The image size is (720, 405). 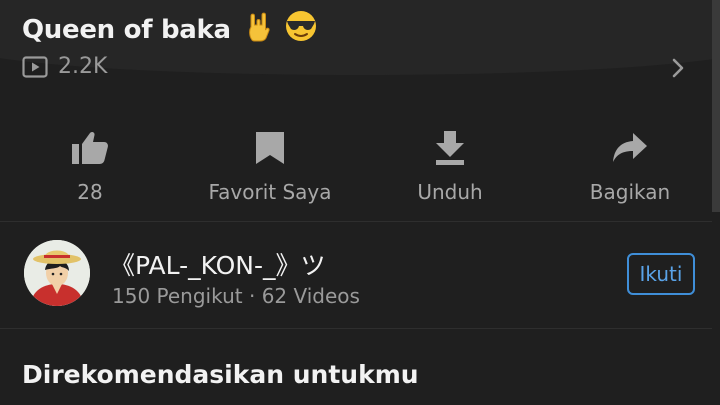 I want to click on view-count: 2.2K, so click(x=83, y=66).